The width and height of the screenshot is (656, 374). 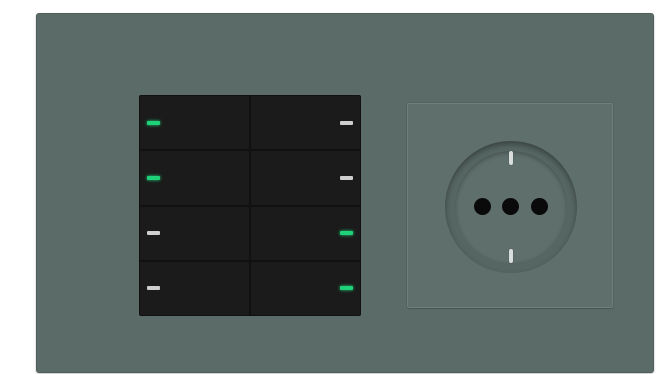 What do you see at coordinates (194, 233) in the screenshot?
I see `key-row3-left` at bounding box center [194, 233].